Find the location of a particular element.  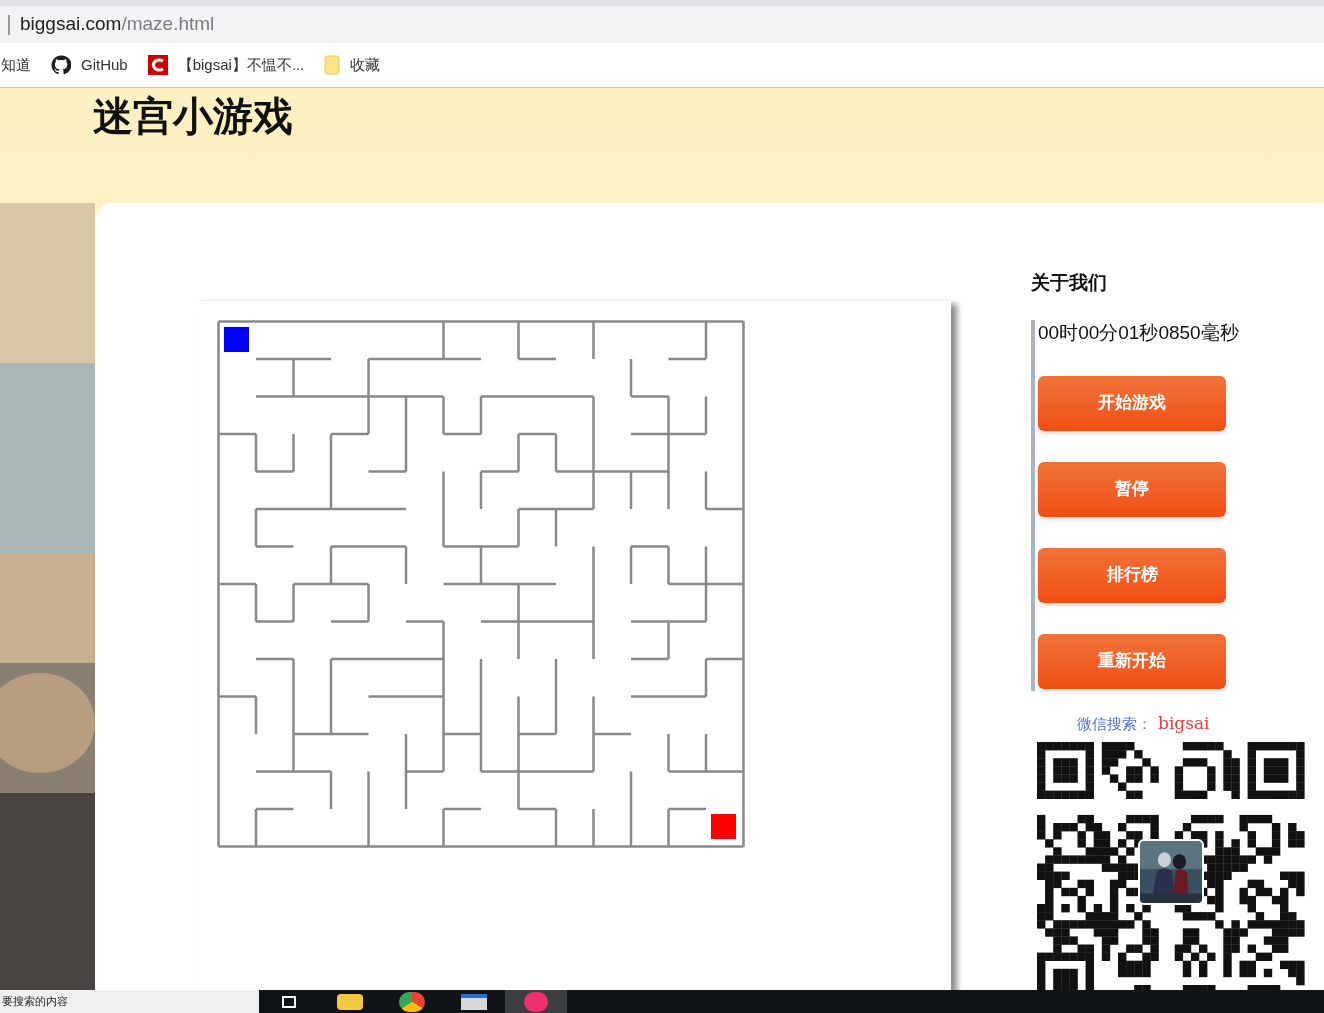

bookmark-item: 知道 is located at coordinates (16, 65).